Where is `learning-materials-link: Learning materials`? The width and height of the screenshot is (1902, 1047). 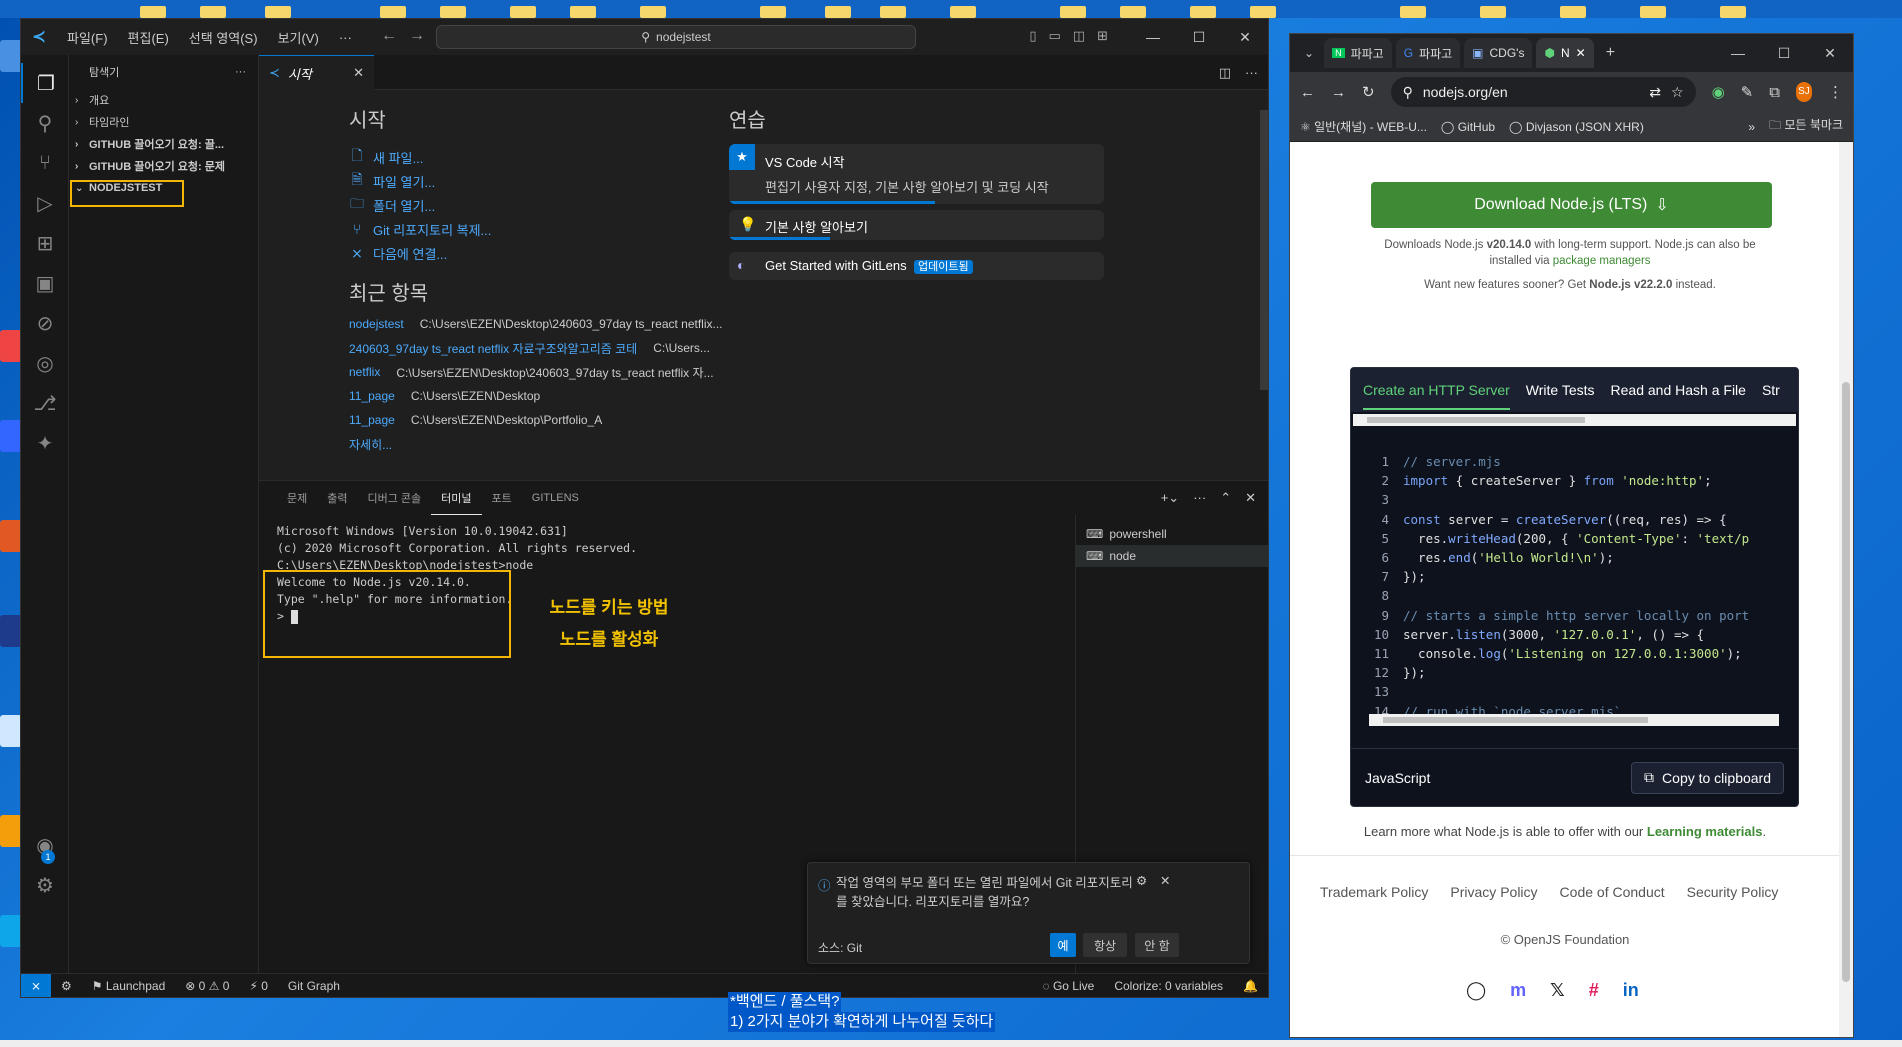 learning-materials-link: Learning materials is located at coordinates (1705, 831).